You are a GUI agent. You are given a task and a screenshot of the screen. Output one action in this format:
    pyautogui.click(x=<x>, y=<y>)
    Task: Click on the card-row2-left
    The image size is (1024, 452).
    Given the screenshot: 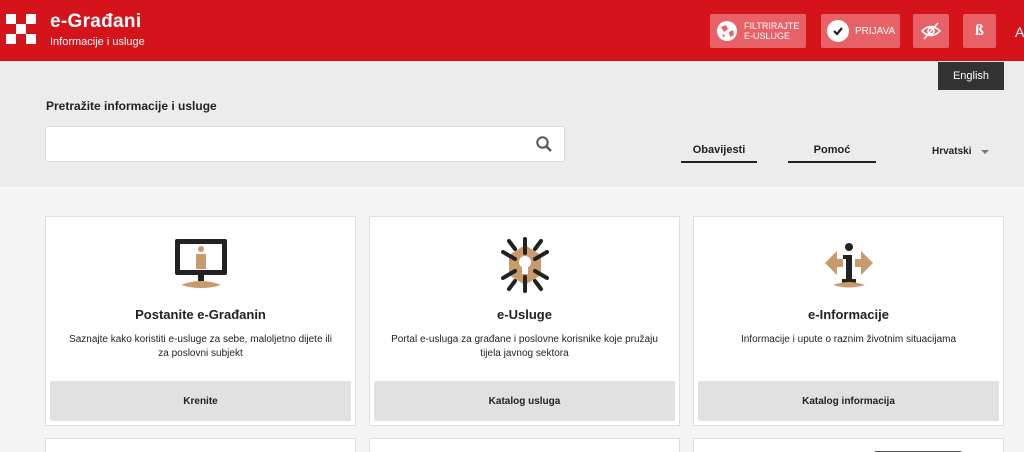 What is the action you would take?
    pyautogui.click(x=200, y=445)
    